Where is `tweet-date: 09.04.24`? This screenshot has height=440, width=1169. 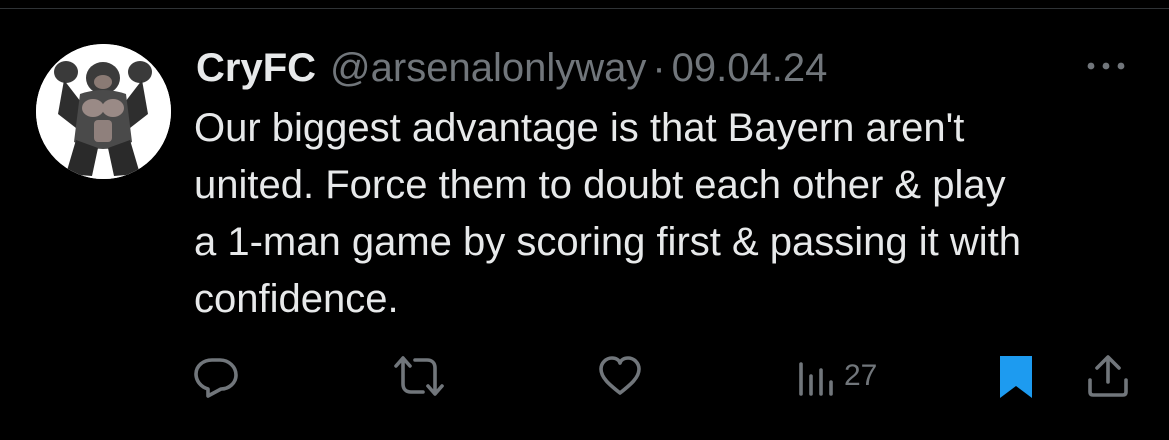 tweet-date: 09.04.24 is located at coordinates (750, 68).